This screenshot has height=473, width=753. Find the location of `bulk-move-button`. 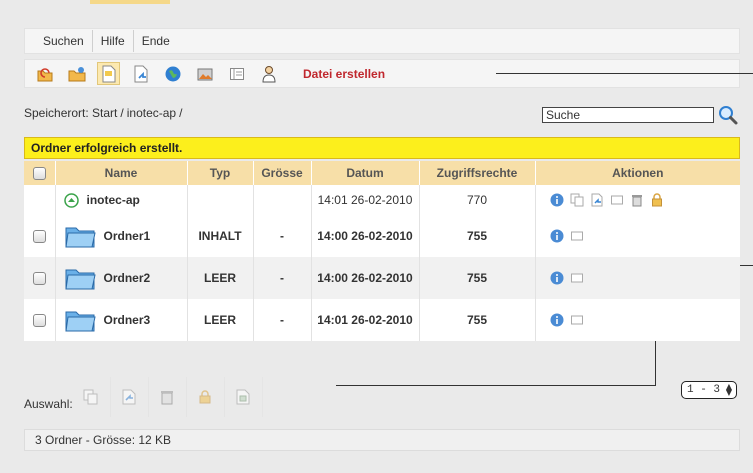

bulk-move-button is located at coordinates (130, 397).